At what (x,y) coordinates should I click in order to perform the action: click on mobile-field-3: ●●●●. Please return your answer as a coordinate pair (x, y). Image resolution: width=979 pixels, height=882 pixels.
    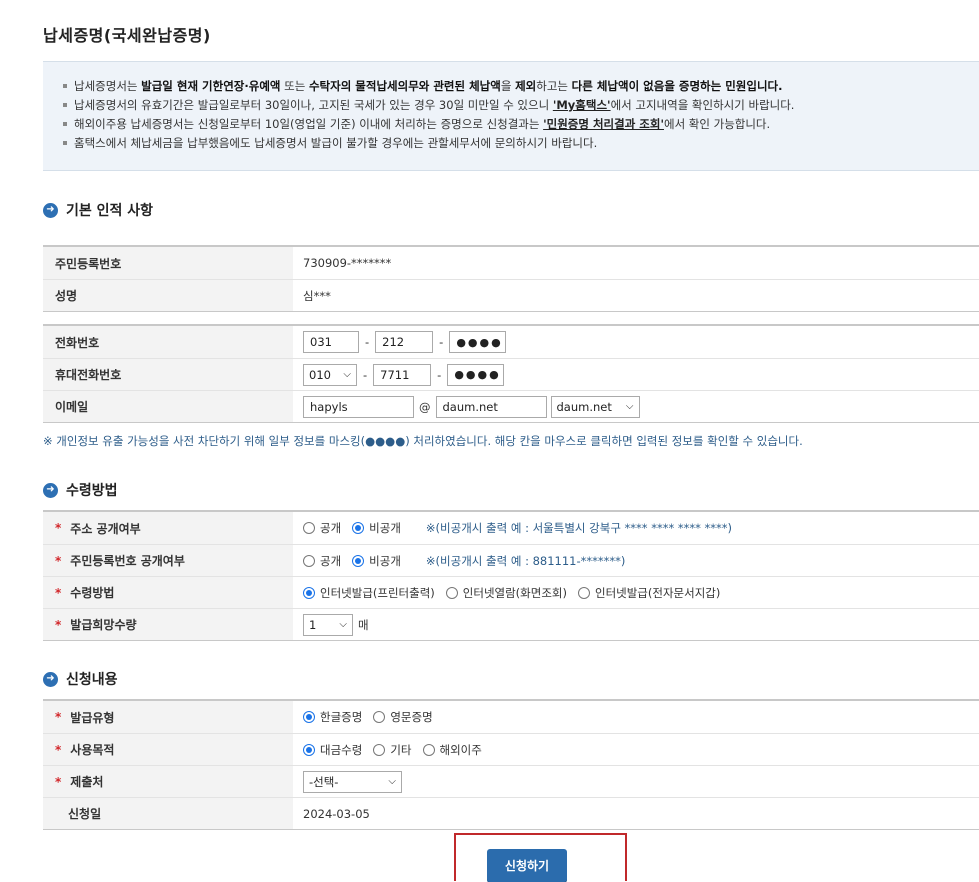
    Looking at the image, I should click on (476, 374).